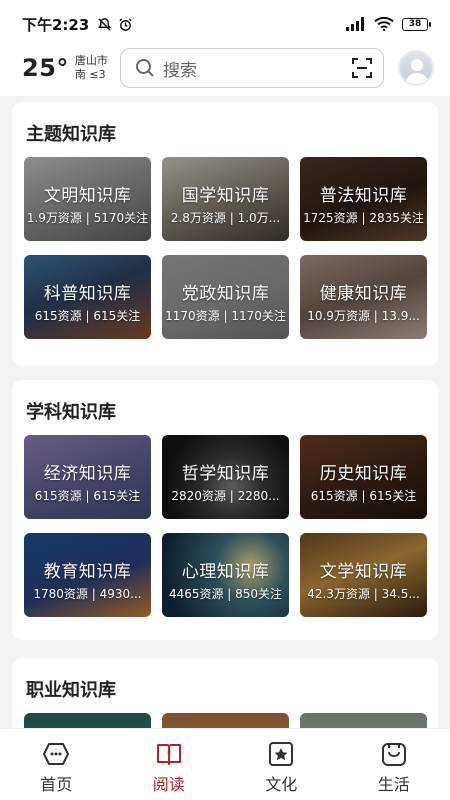 This screenshot has height=800, width=450. I want to click on search-bar: 搜索, so click(252, 68).